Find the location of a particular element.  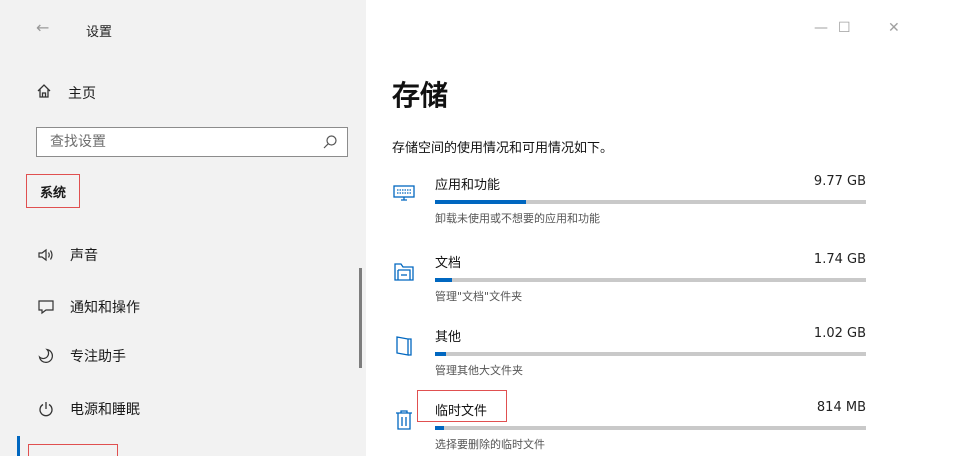

apps-icon is located at coordinates (404, 194).